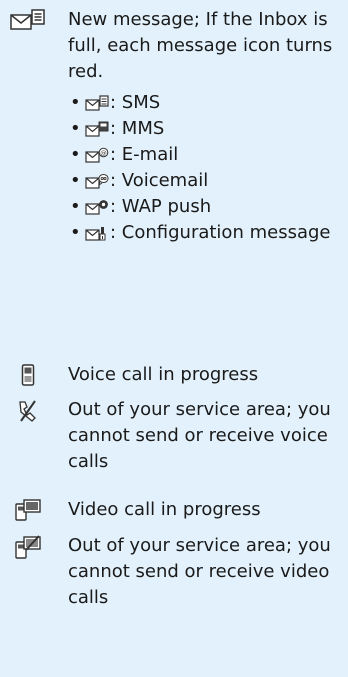 The image size is (348, 677). Describe the element at coordinates (28, 512) in the screenshot. I see `video-call-icon` at that location.